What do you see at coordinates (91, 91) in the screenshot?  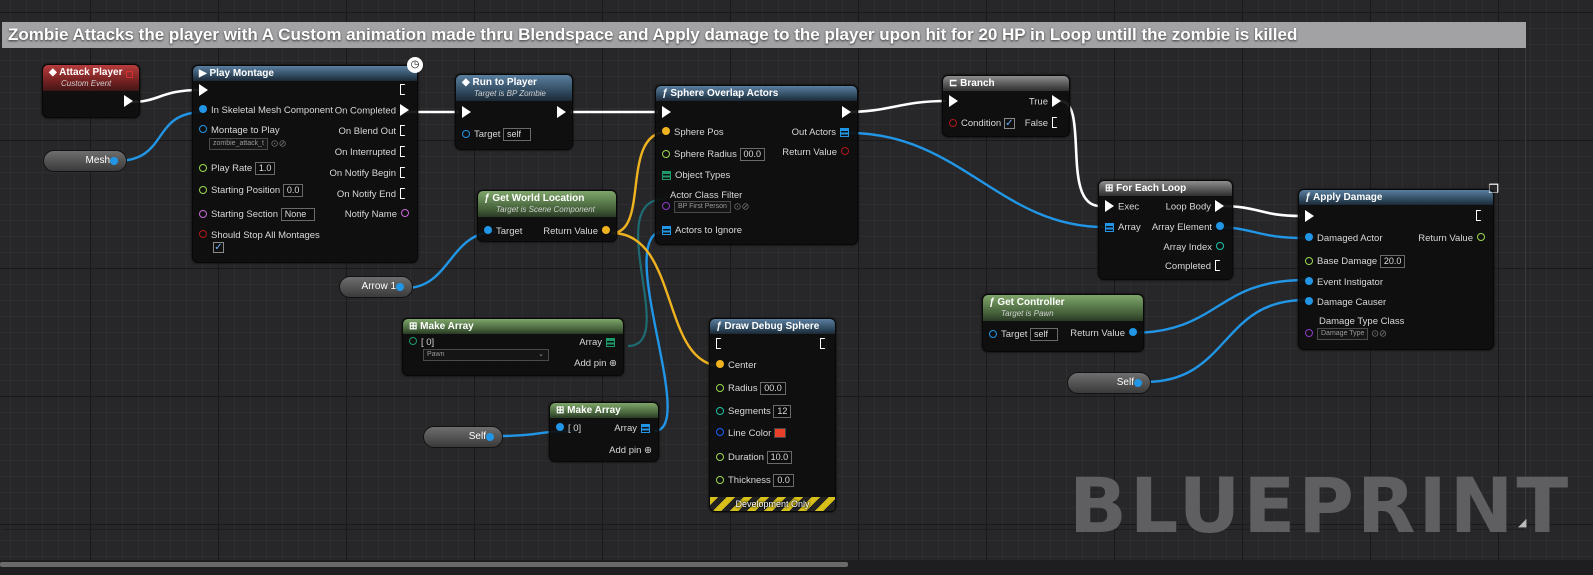 I see `attack-player-event-node: ◆ Attack Player Custom Event` at bounding box center [91, 91].